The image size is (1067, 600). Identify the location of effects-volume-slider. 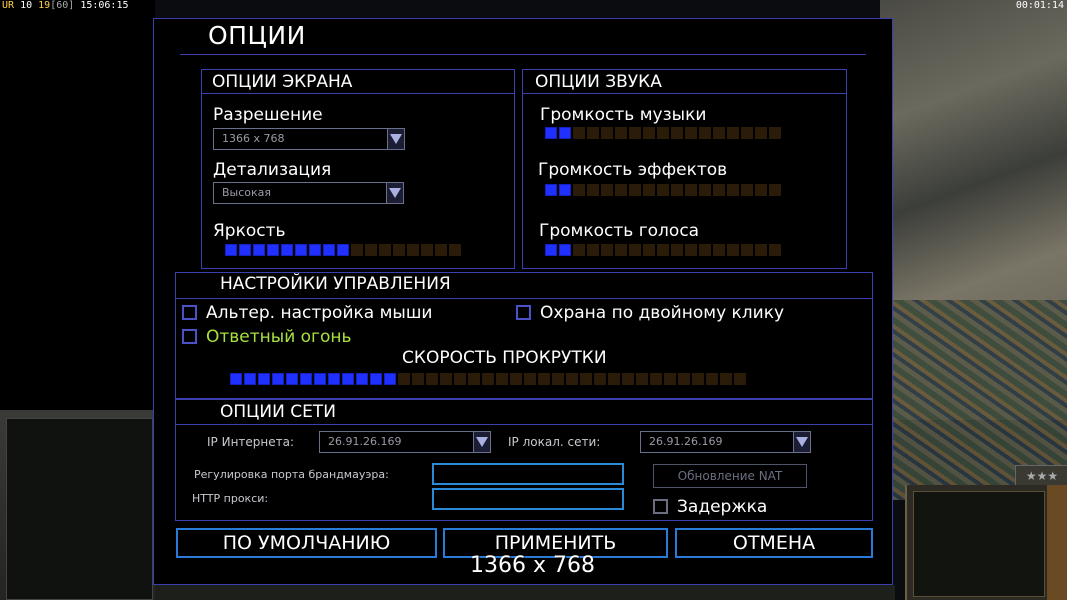
(663, 190).